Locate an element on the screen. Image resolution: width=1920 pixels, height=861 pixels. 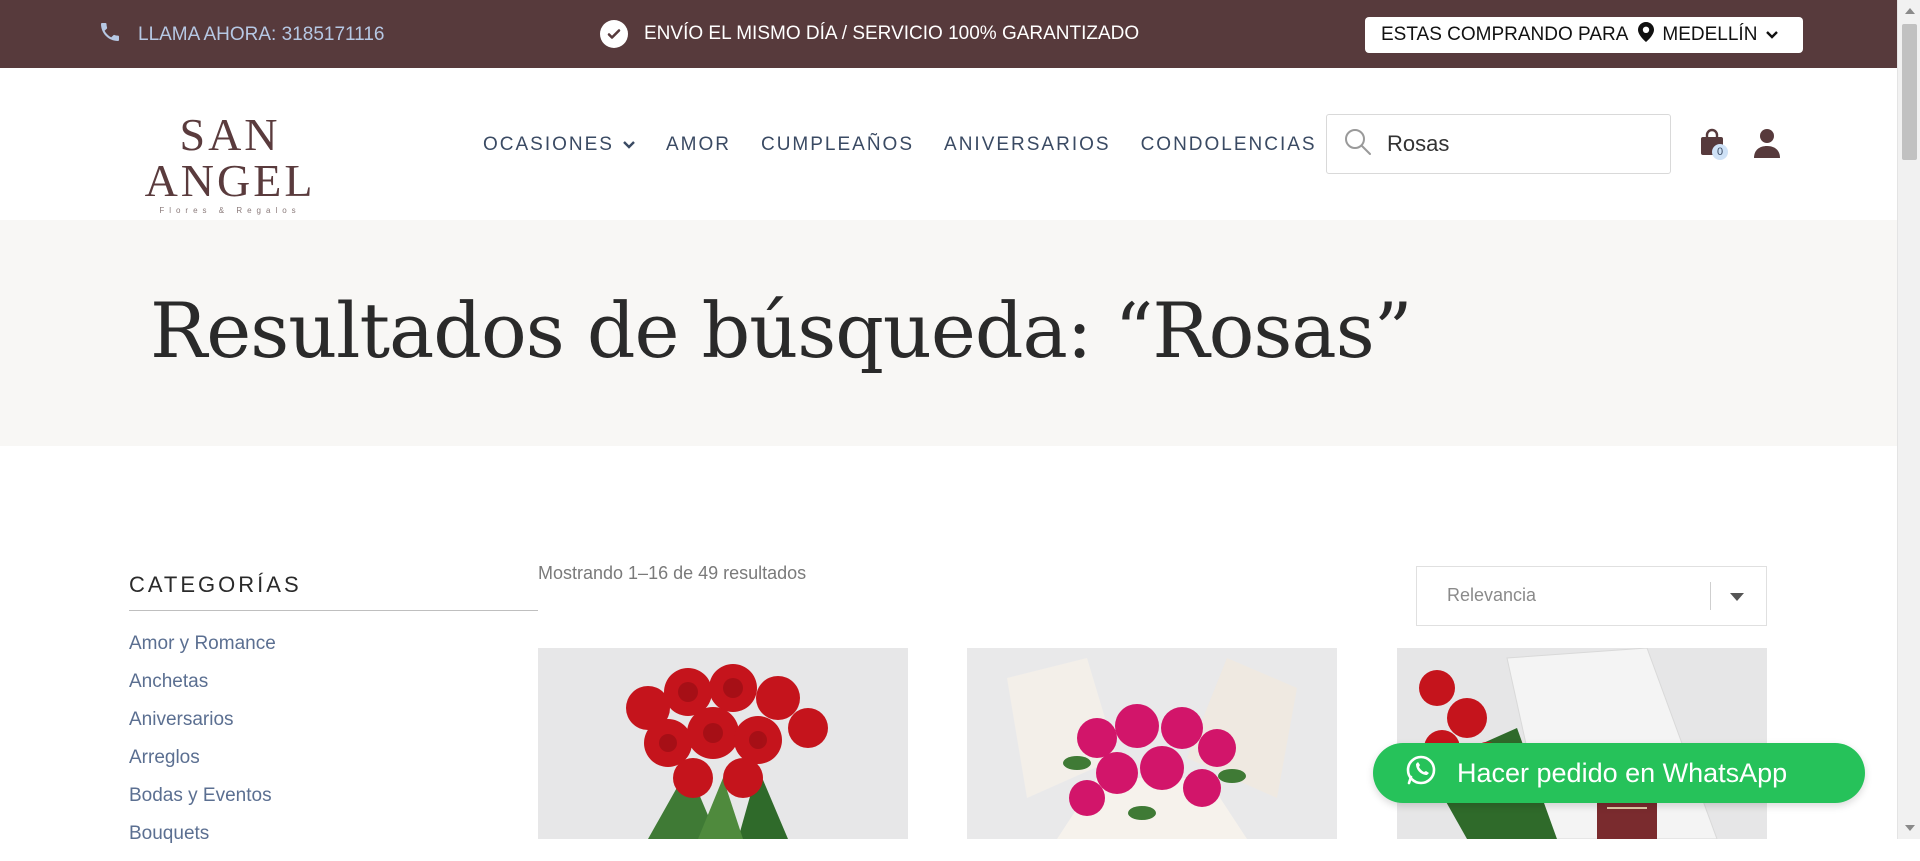
category-link: Amor y Romance is located at coordinates (333, 652).